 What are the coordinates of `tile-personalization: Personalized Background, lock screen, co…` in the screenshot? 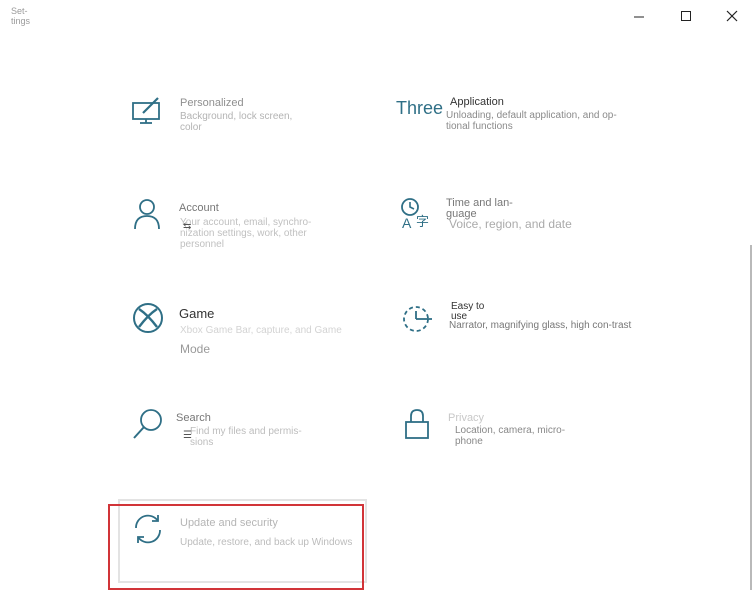 It's located at (230, 117).